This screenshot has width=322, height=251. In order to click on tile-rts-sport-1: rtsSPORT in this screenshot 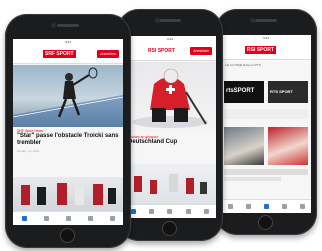, I will do `click(244, 92)`.